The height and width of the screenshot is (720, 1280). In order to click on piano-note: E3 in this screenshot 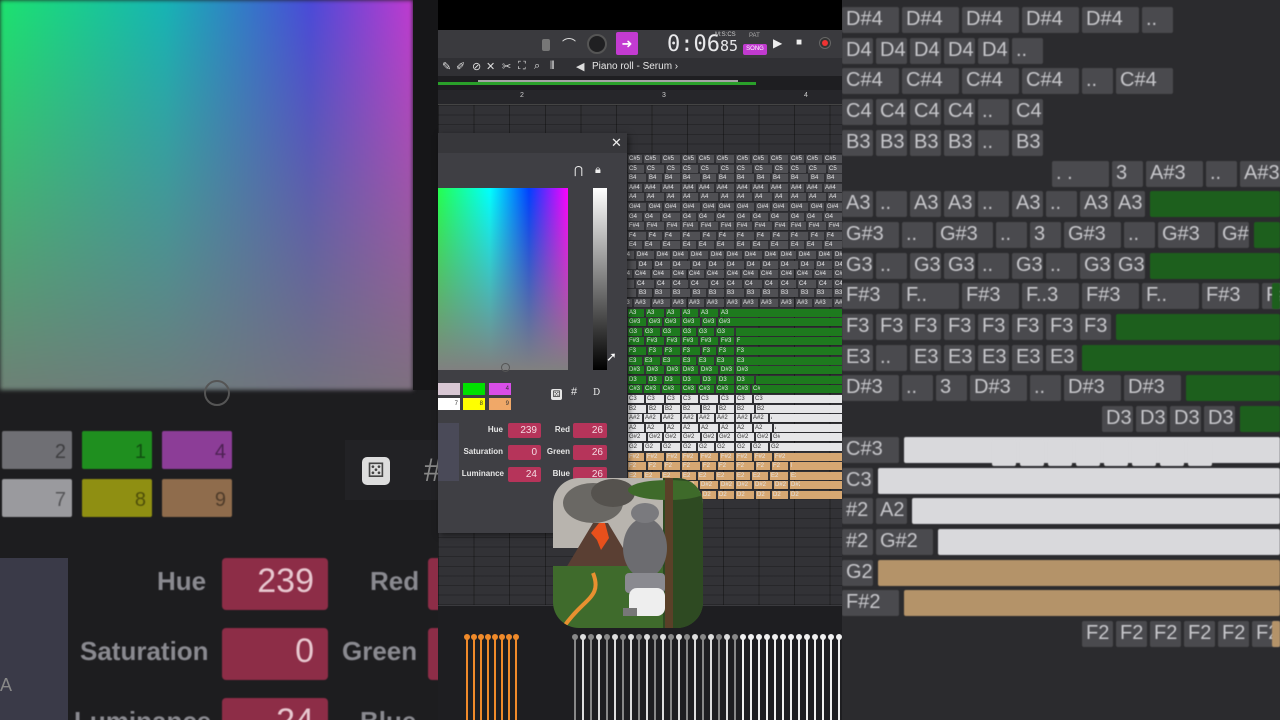, I will do `click(671, 360)`.